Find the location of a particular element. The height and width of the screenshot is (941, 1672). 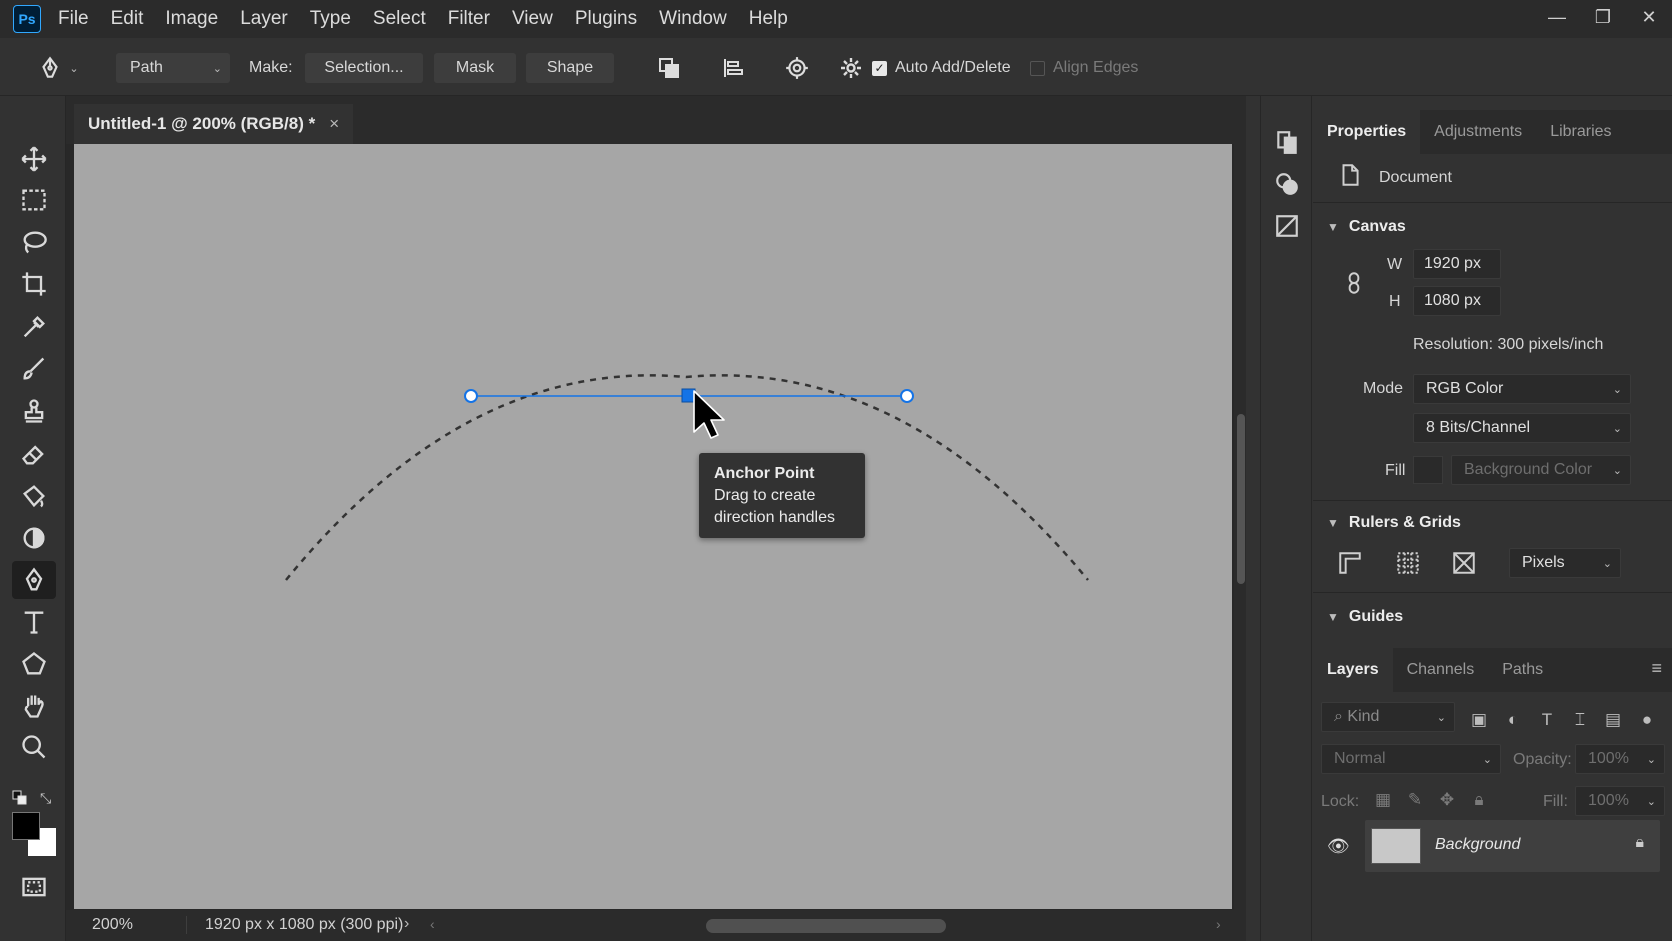

horizontal-scrollbar-thumb is located at coordinates (826, 926).